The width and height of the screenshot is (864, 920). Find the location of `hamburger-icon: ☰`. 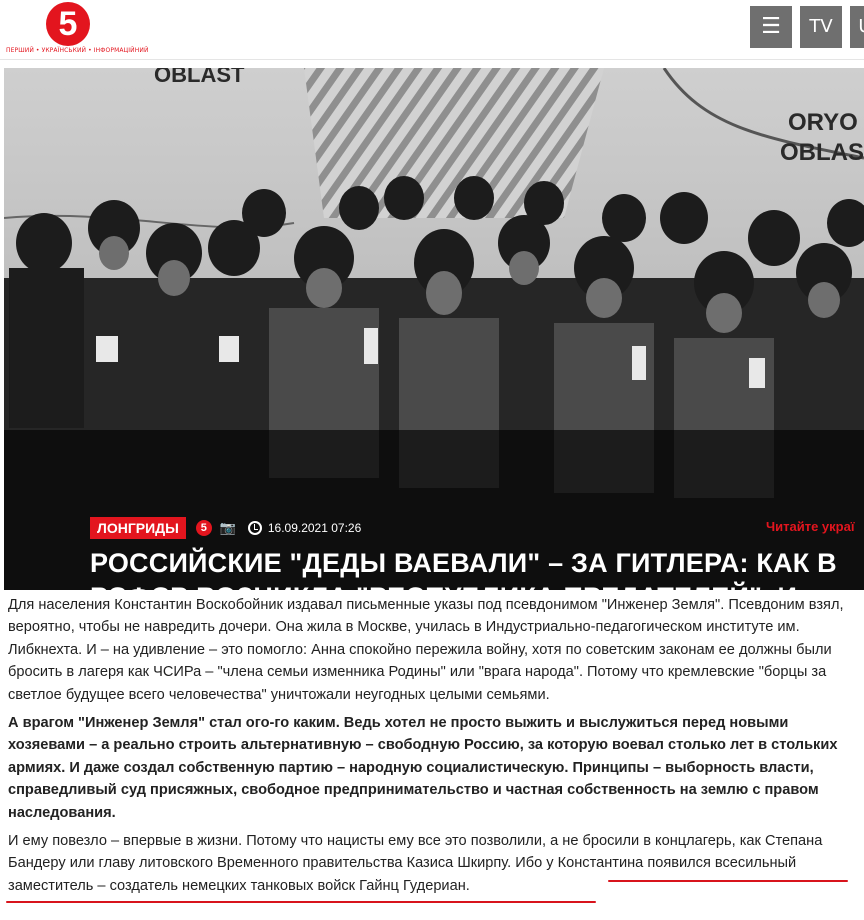

hamburger-icon: ☰ is located at coordinates (771, 27).